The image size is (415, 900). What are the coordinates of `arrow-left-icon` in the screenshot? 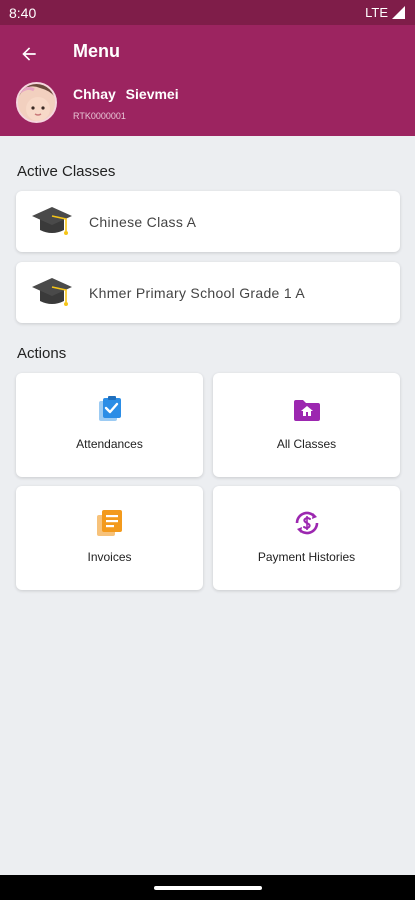 It's located at (29, 54).